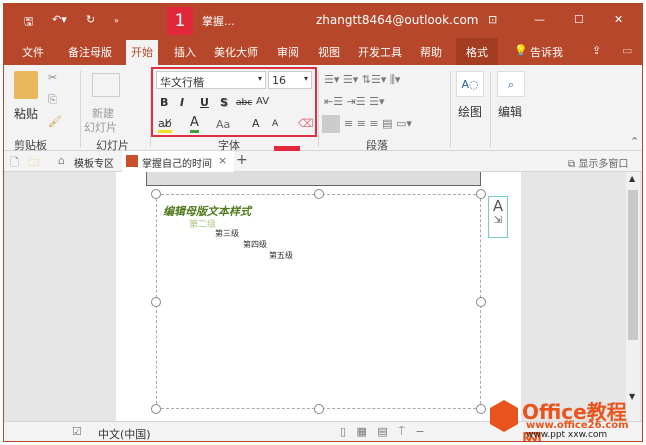 This screenshot has height=445, width=646. What do you see at coordinates (59, 19) in the screenshot?
I see `undo-icon: ↶▾` at bounding box center [59, 19].